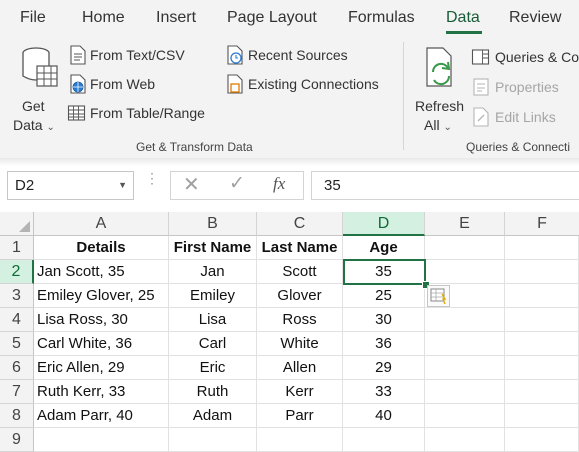 Image resolution: width=579 pixels, height=452 pixels. What do you see at coordinates (384, 344) in the screenshot?
I see `cell-d5: 36` at bounding box center [384, 344].